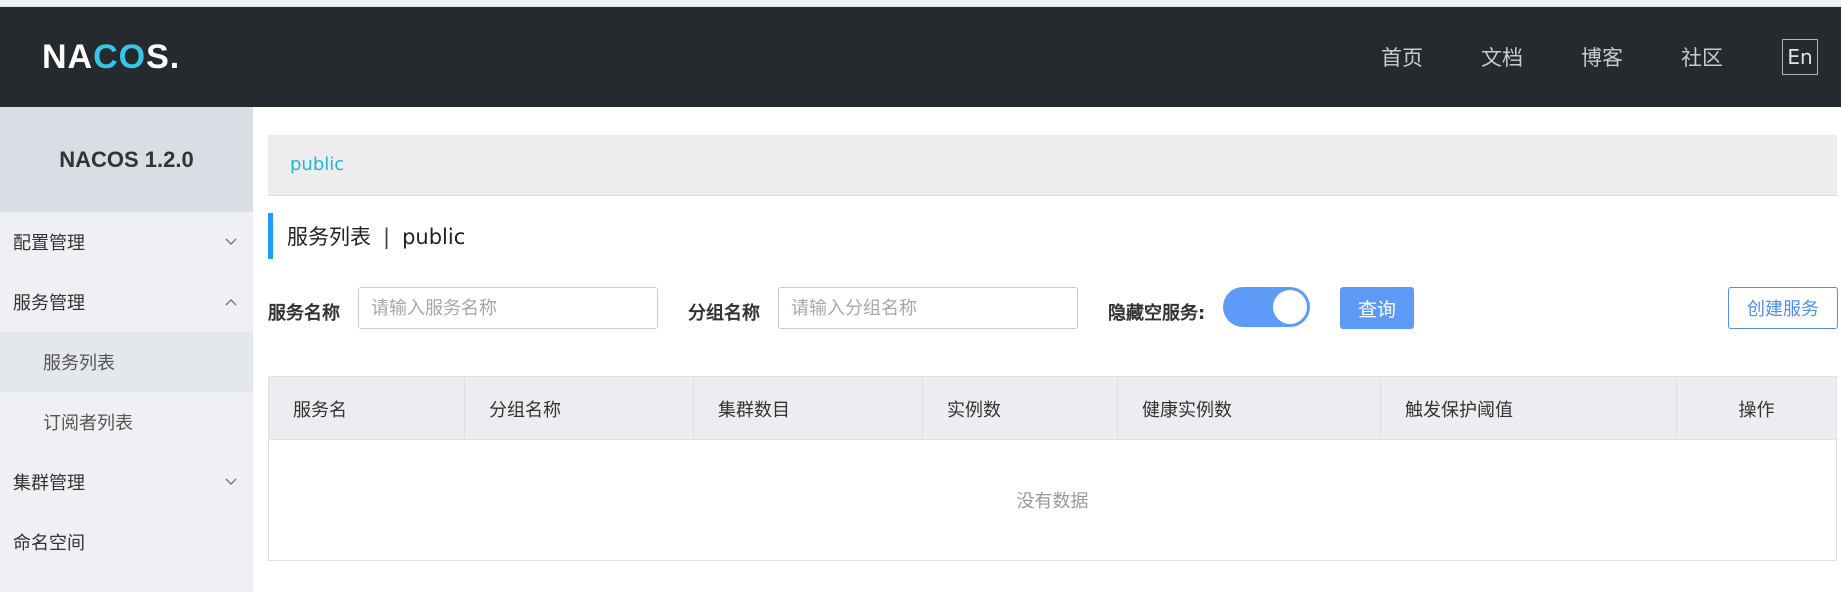  I want to click on service-name-label: 服务名称, so click(304, 313).